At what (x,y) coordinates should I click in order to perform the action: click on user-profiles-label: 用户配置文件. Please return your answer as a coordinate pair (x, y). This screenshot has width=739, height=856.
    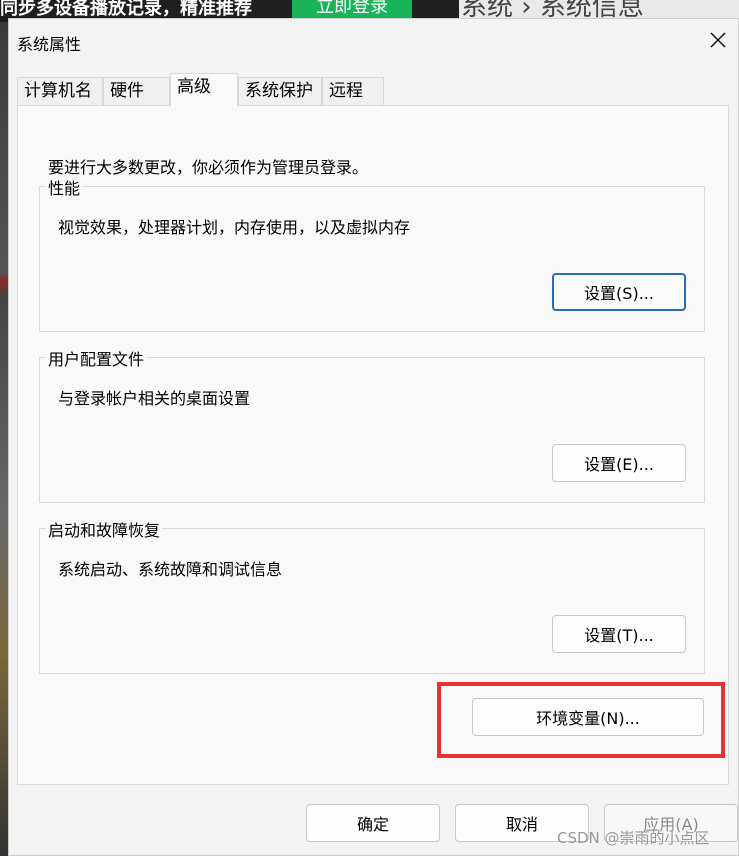
    Looking at the image, I should click on (96, 358).